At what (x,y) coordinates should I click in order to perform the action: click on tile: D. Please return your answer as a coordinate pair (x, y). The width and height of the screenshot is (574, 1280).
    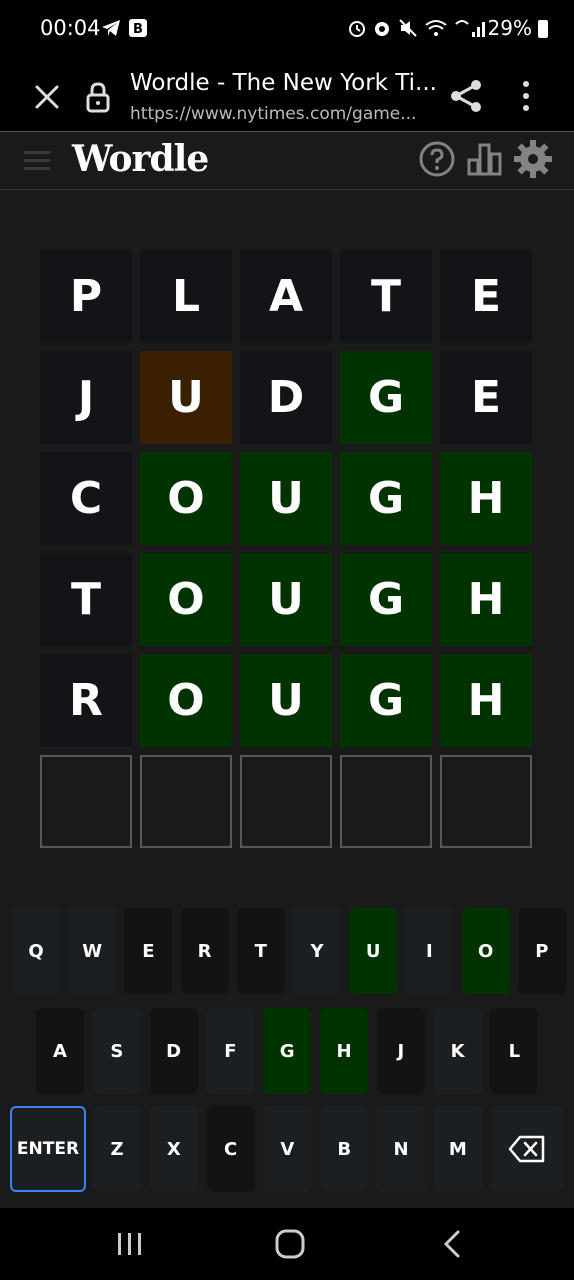
    Looking at the image, I should click on (286, 397).